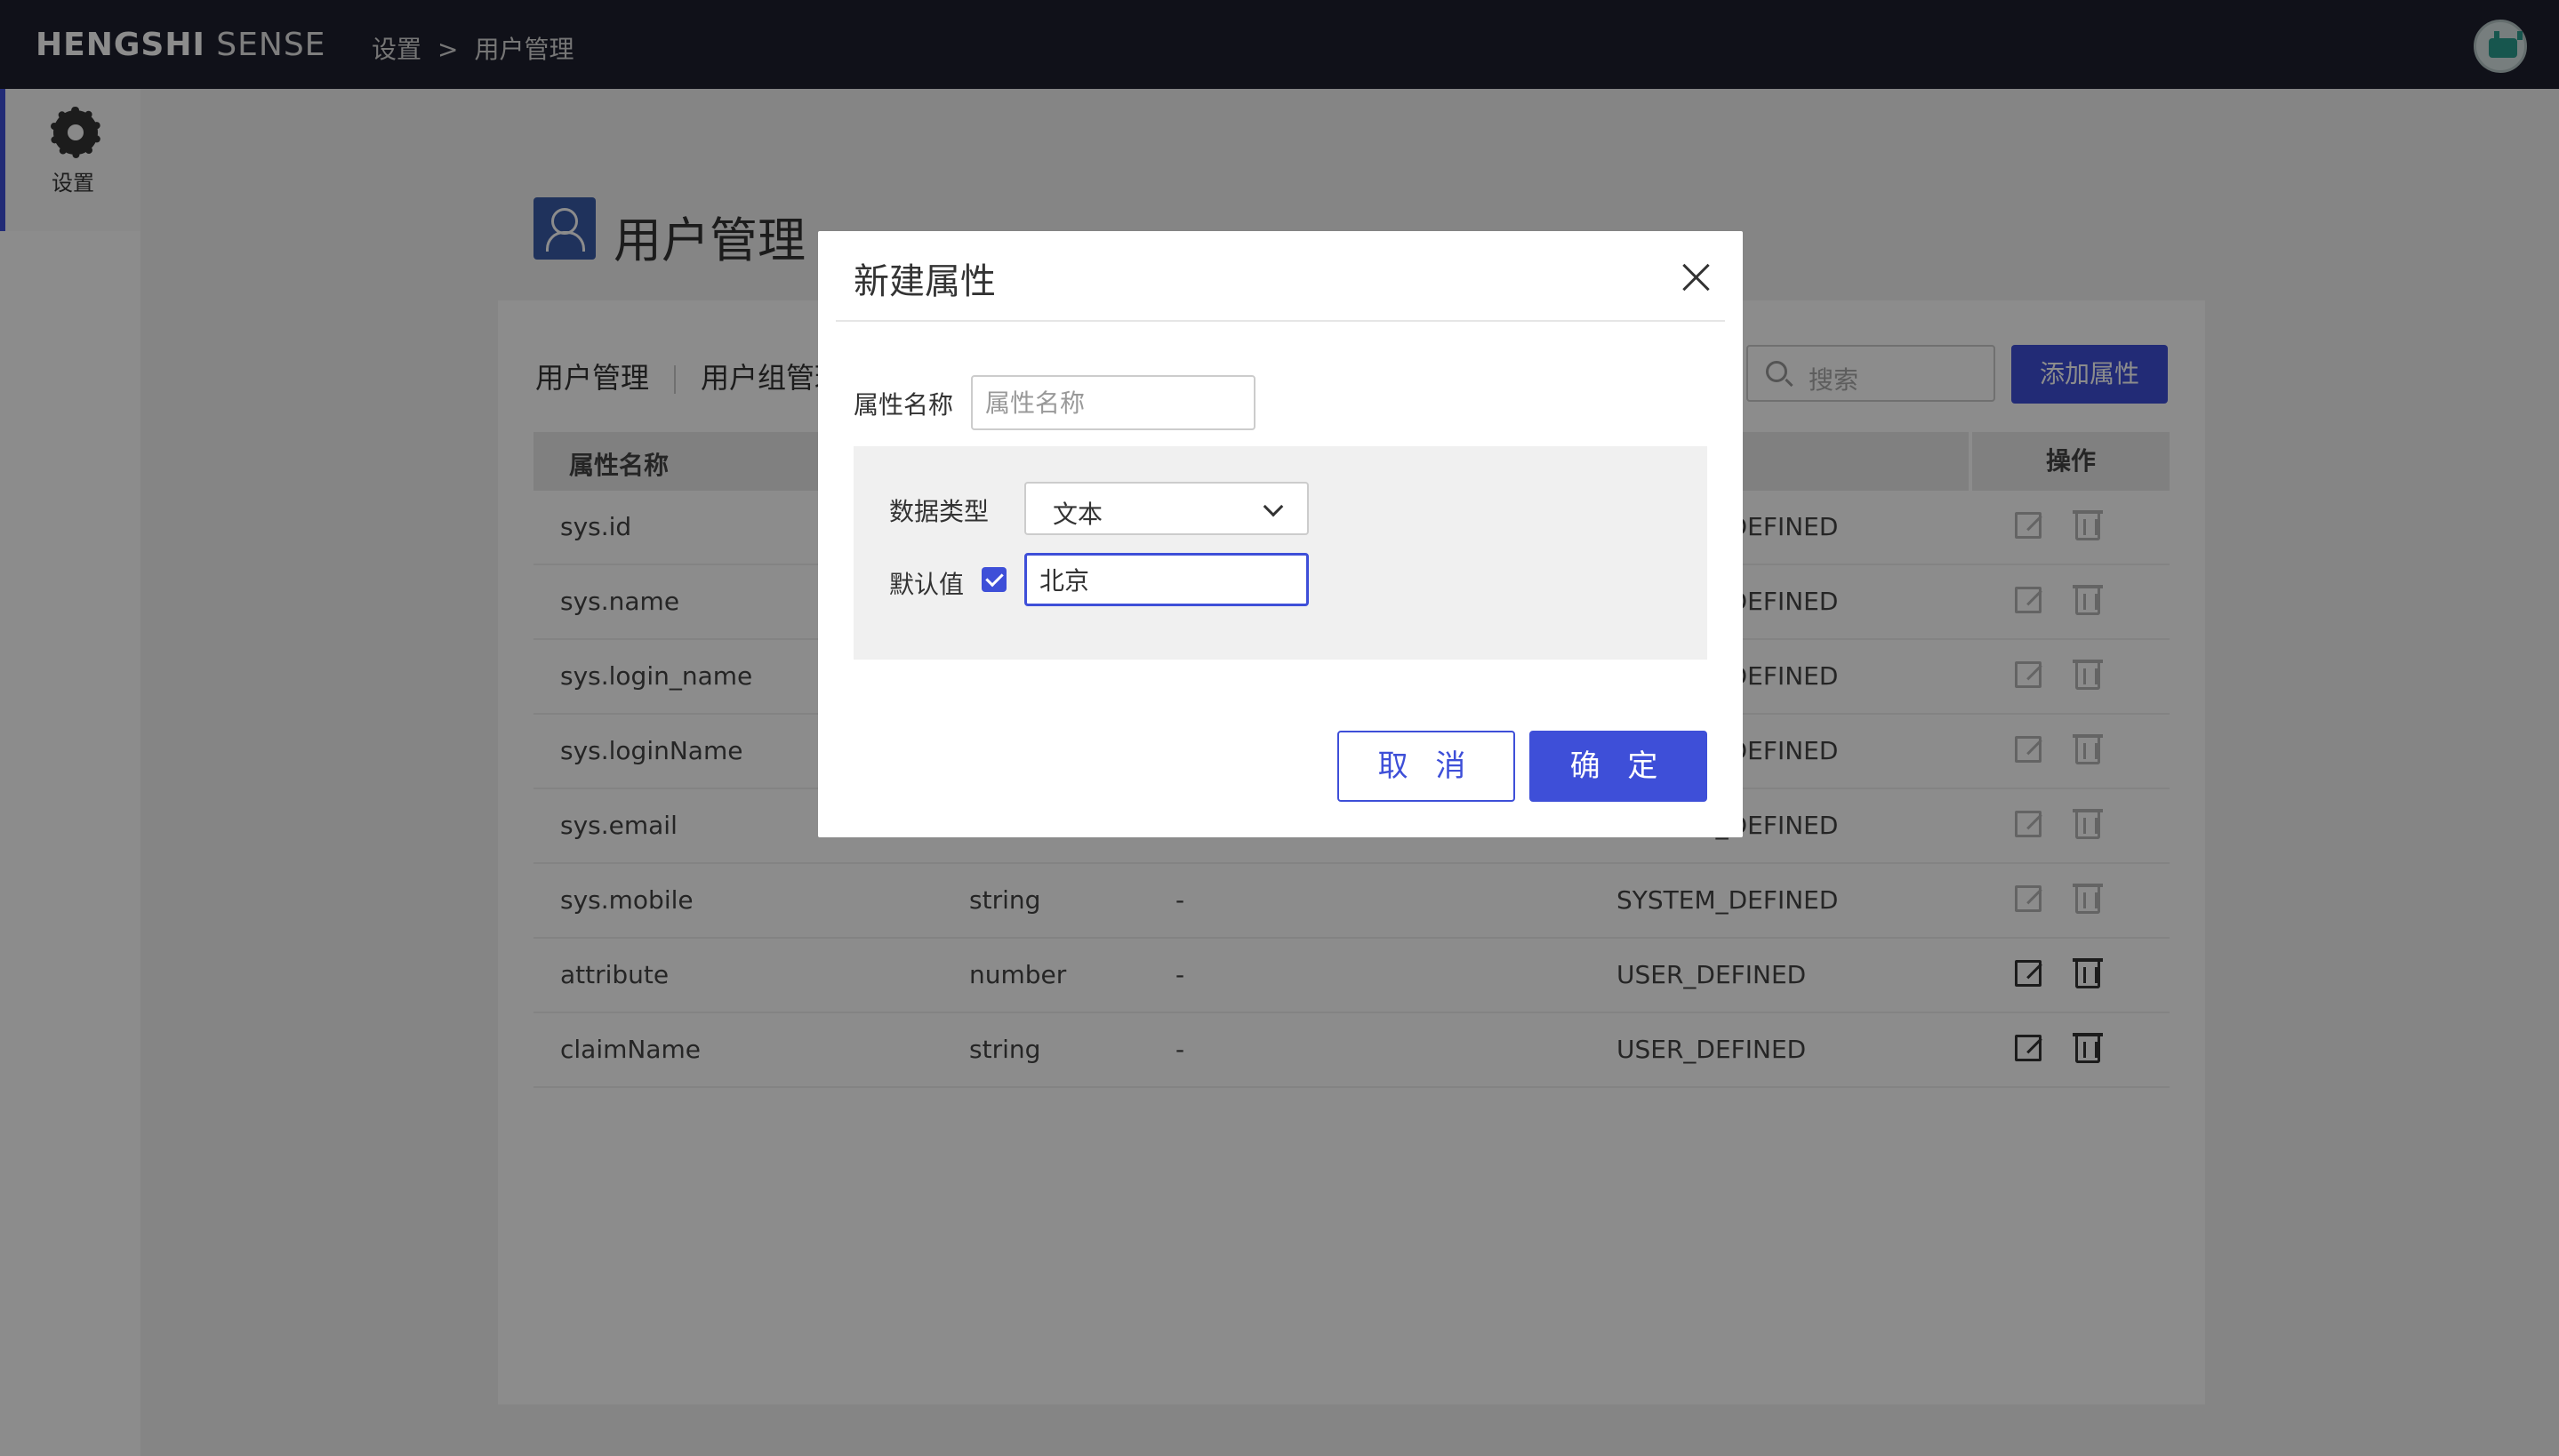  I want to click on dialog-divider, so click(1280, 321).